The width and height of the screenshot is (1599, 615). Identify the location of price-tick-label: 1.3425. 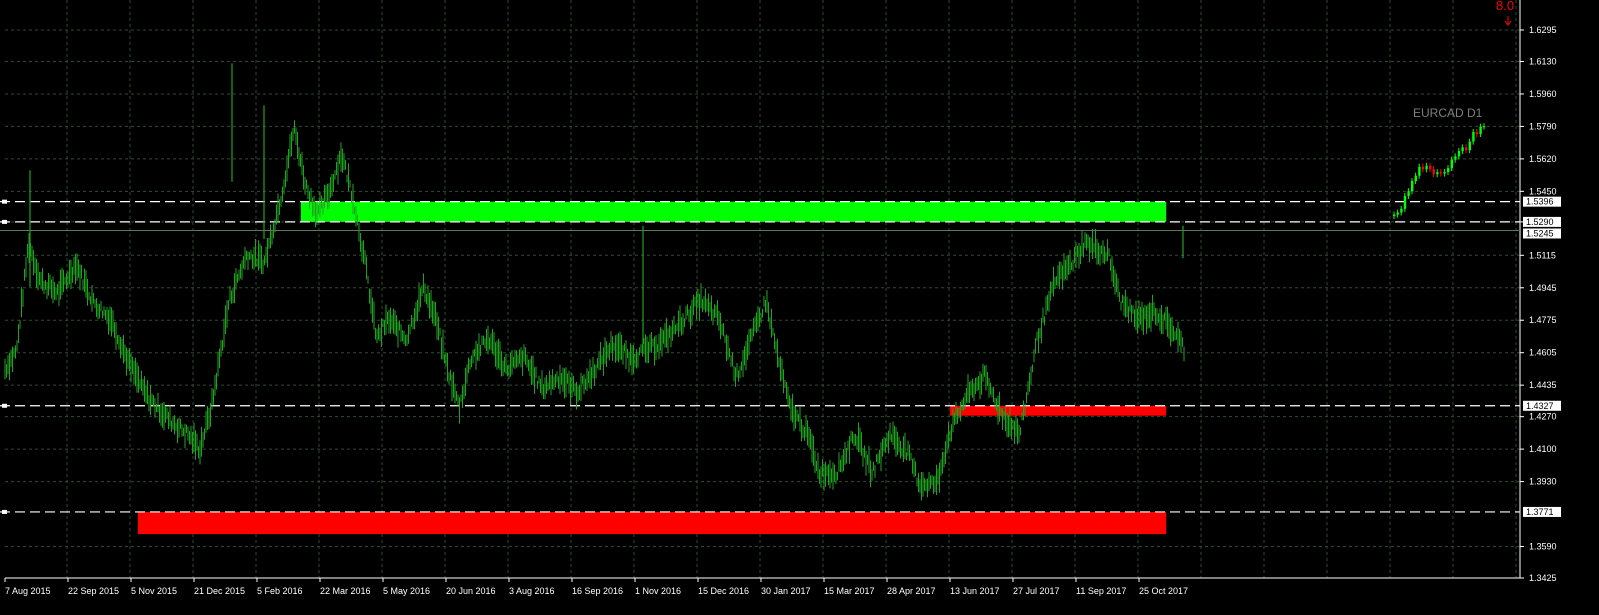
(1543, 578).